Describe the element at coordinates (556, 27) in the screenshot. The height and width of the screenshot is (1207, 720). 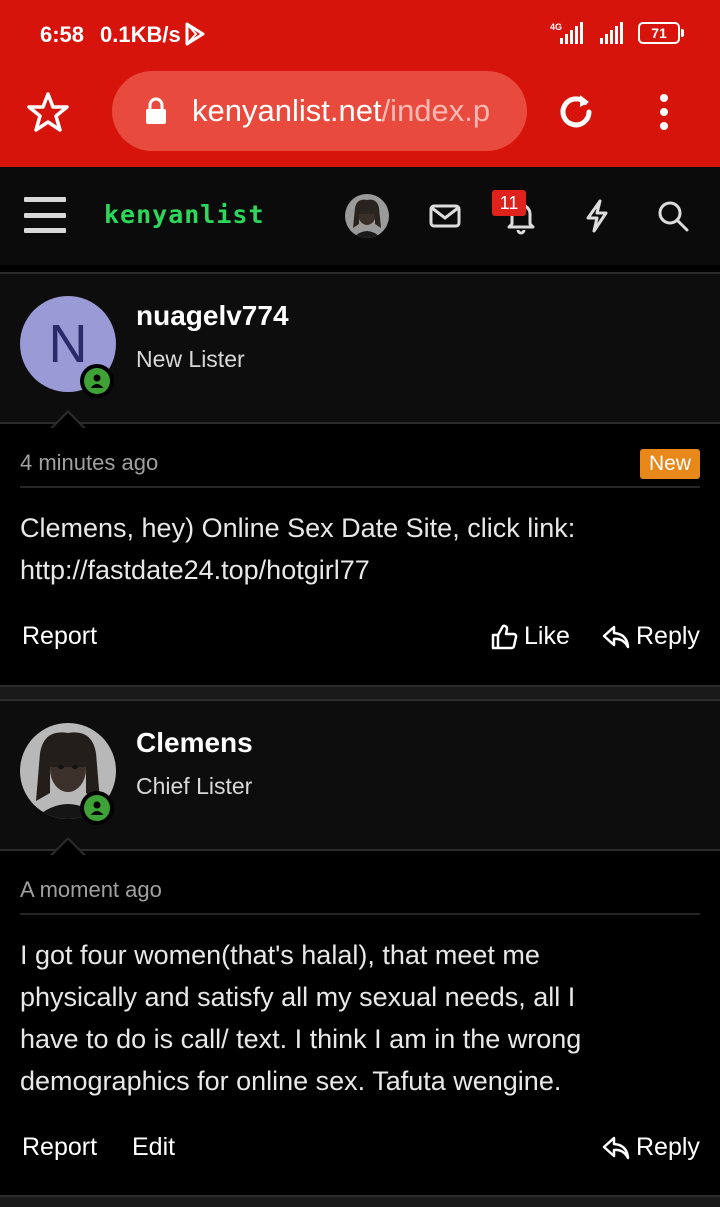
I see `svg-text: 4G` at that location.